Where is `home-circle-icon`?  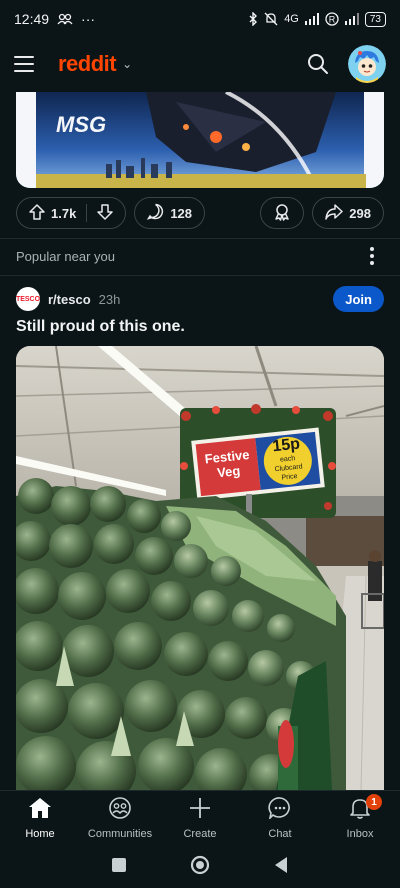
home-circle-icon is located at coordinates (200, 867).